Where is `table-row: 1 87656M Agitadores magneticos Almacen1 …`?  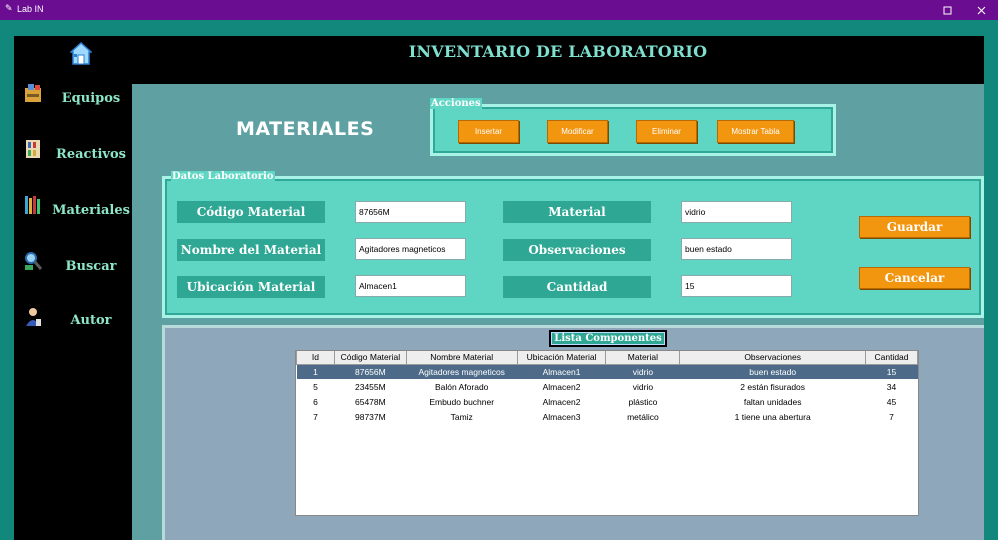
table-row: 1 87656M Agitadores magneticos Almacen1 … is located at coordinates (607, 371).